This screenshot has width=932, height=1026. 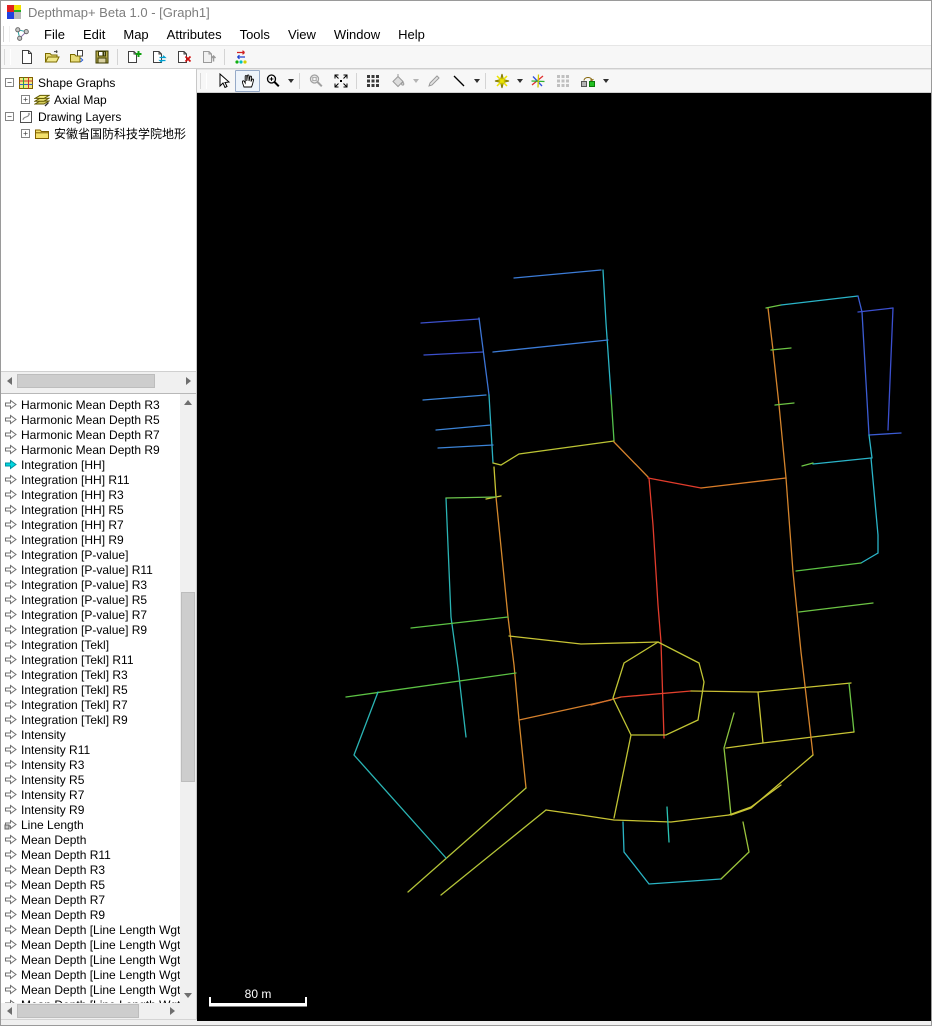 I want to click on draw-line-button, so click(x=458, y=81).